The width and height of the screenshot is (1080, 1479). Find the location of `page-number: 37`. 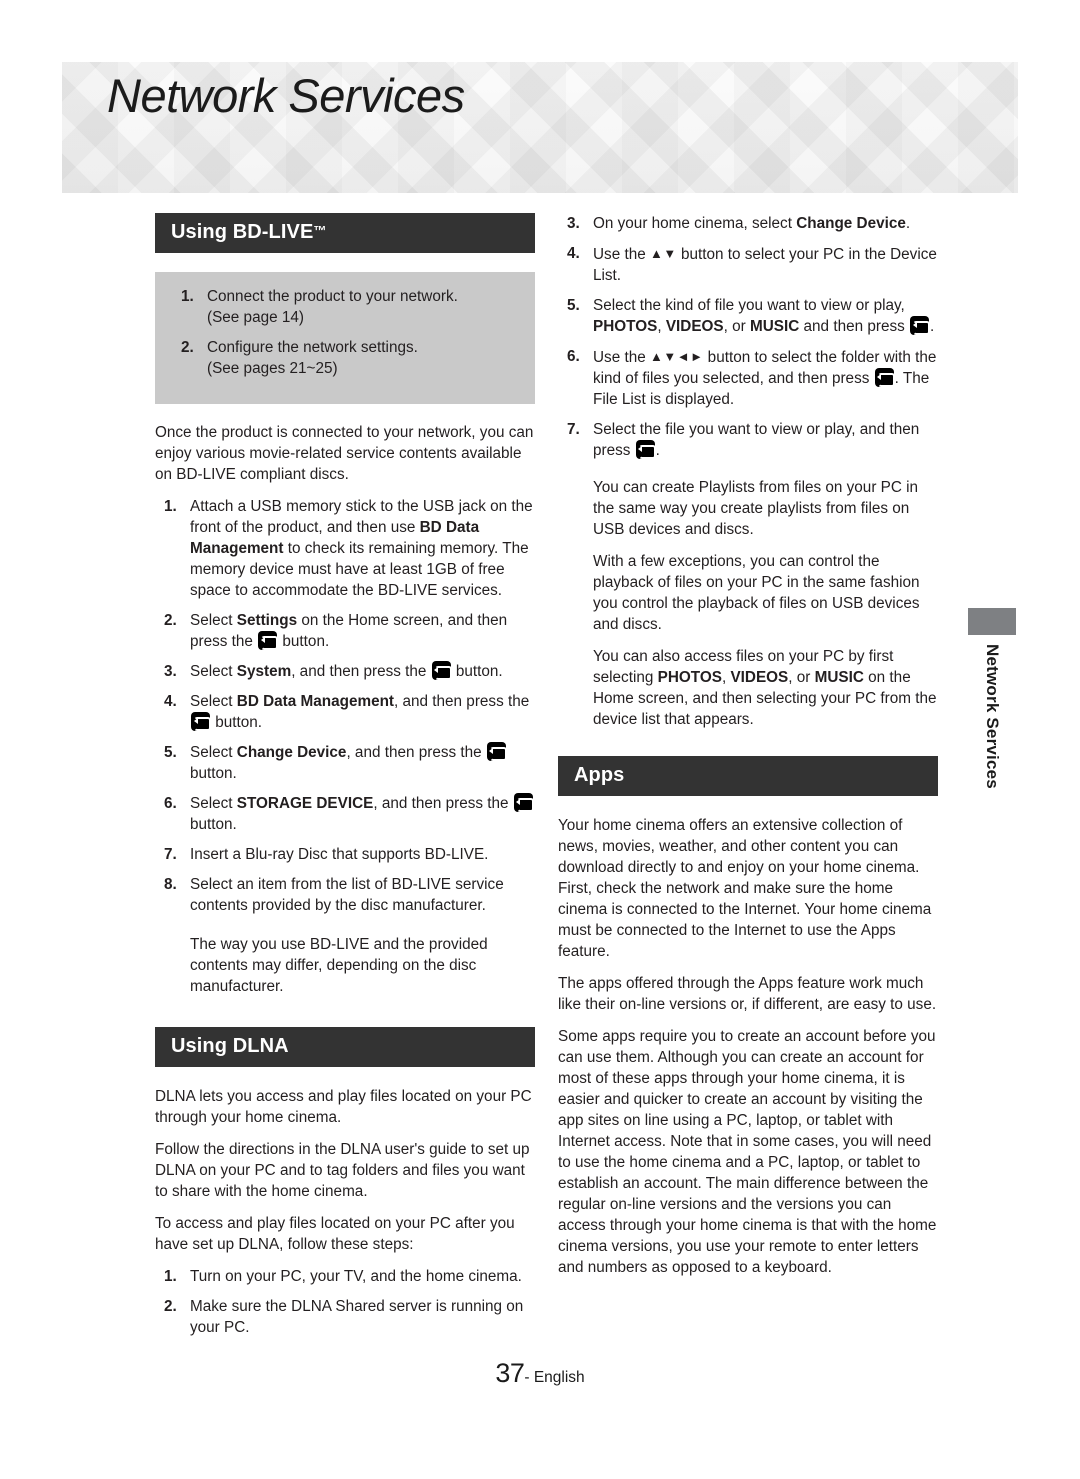

page-number: 37 is located at coordinates (510, 1373).